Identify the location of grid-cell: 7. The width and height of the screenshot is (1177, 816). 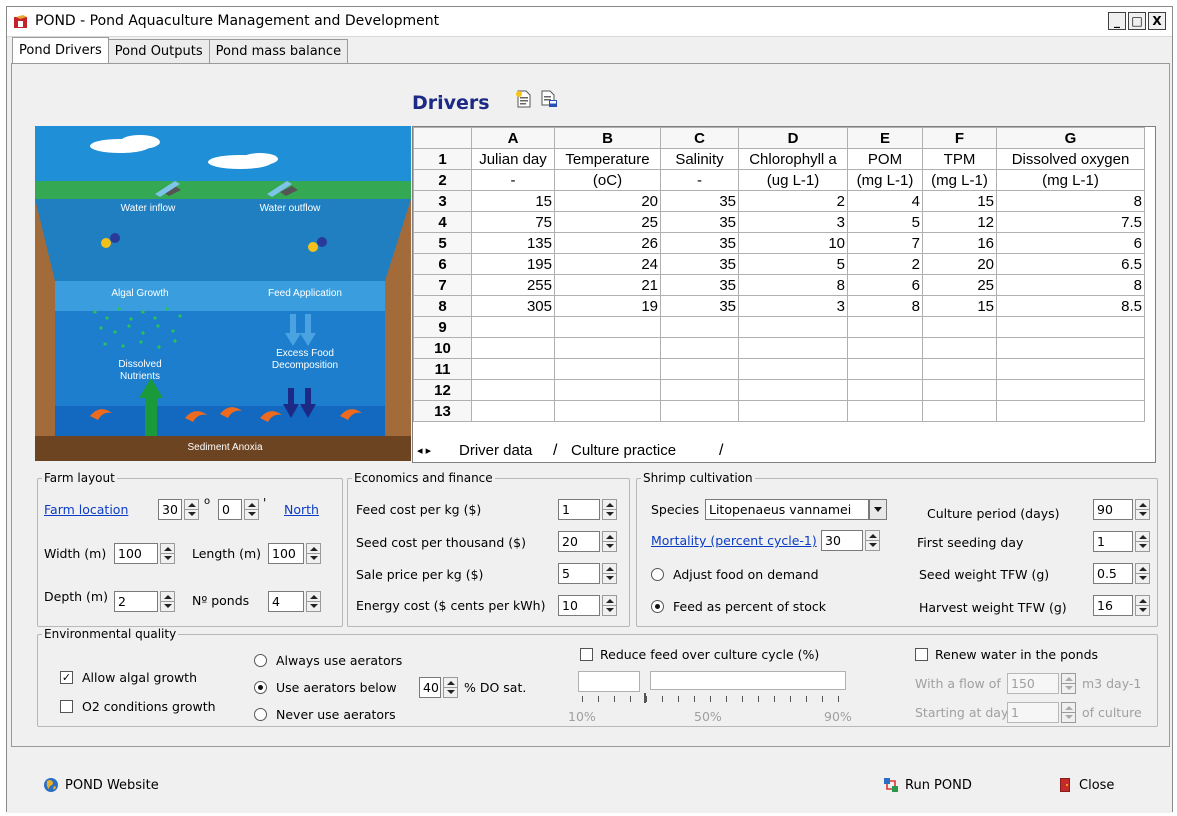
(885, 243).